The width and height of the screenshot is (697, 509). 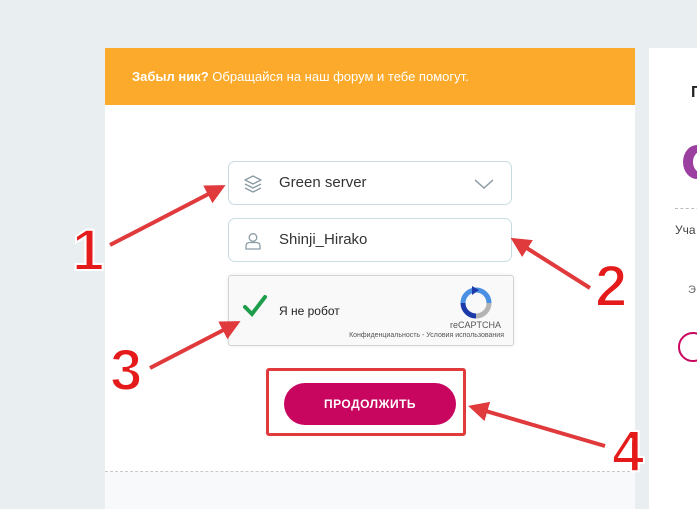 I want to click on captcha-label: Я не робот, so click(x=309, y=311).